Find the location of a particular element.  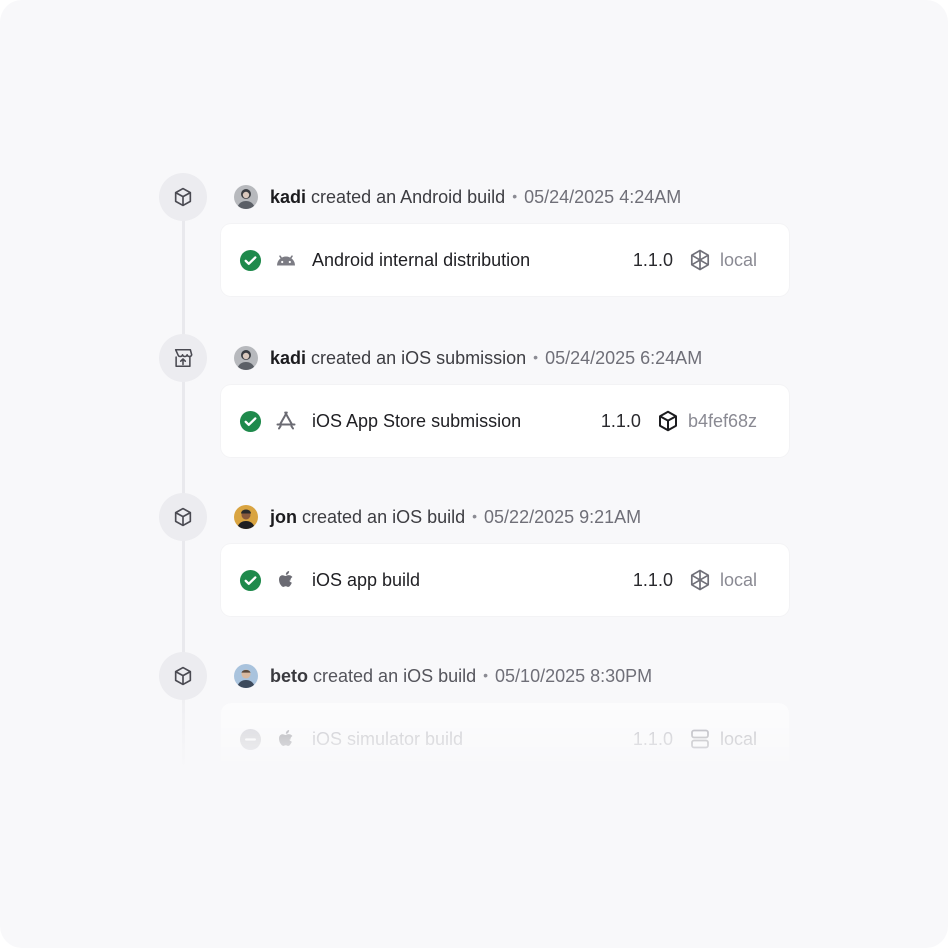

cancel-circle-icon is located at coordinates (250, 739).